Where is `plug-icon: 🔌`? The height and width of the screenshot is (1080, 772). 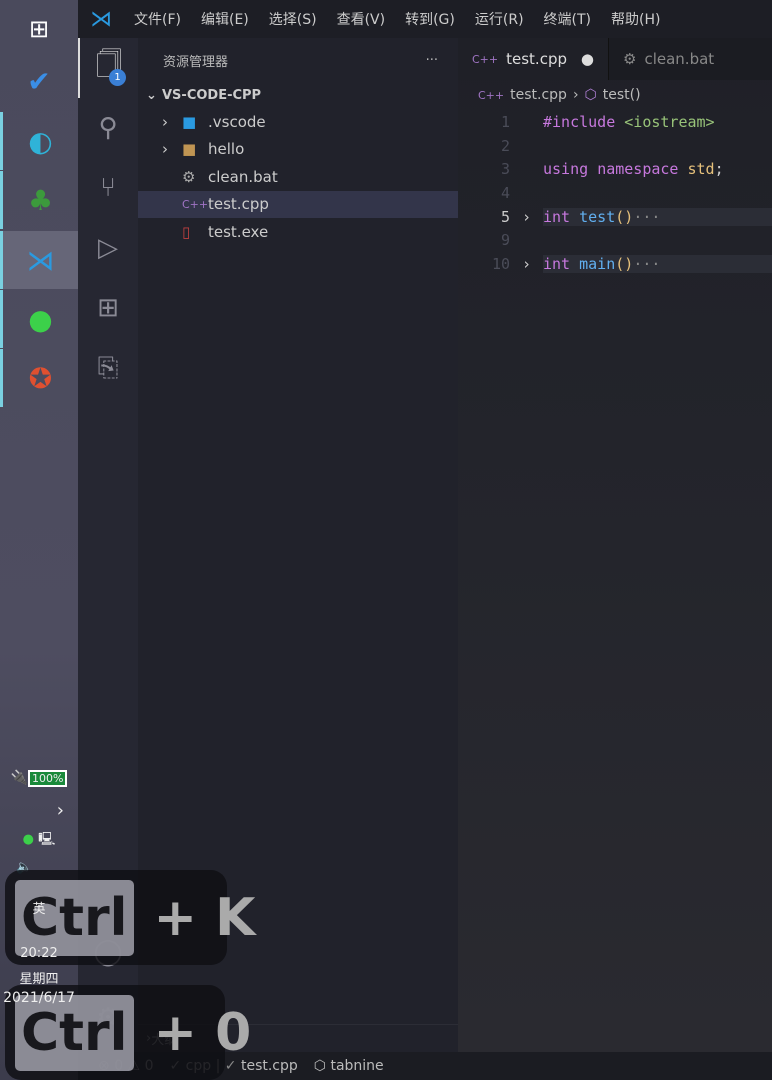
plug-icon: 🔌 is located at coordinates (19, 778).